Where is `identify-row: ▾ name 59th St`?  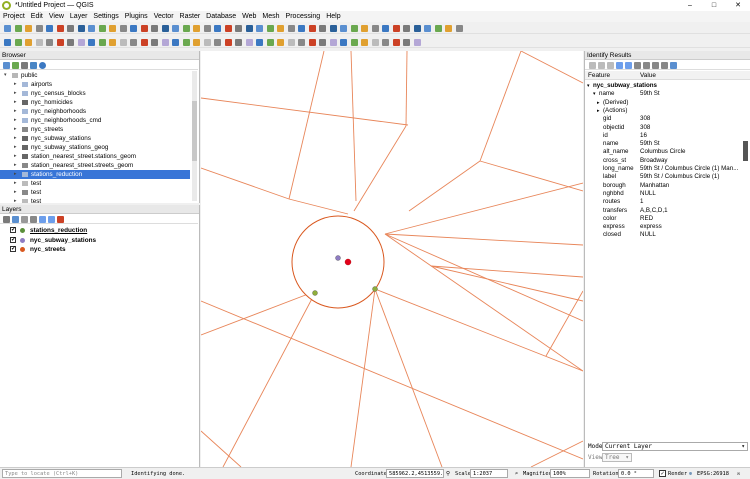
identify-row: ▾ name 59th St is located at coordinates (665, 94).